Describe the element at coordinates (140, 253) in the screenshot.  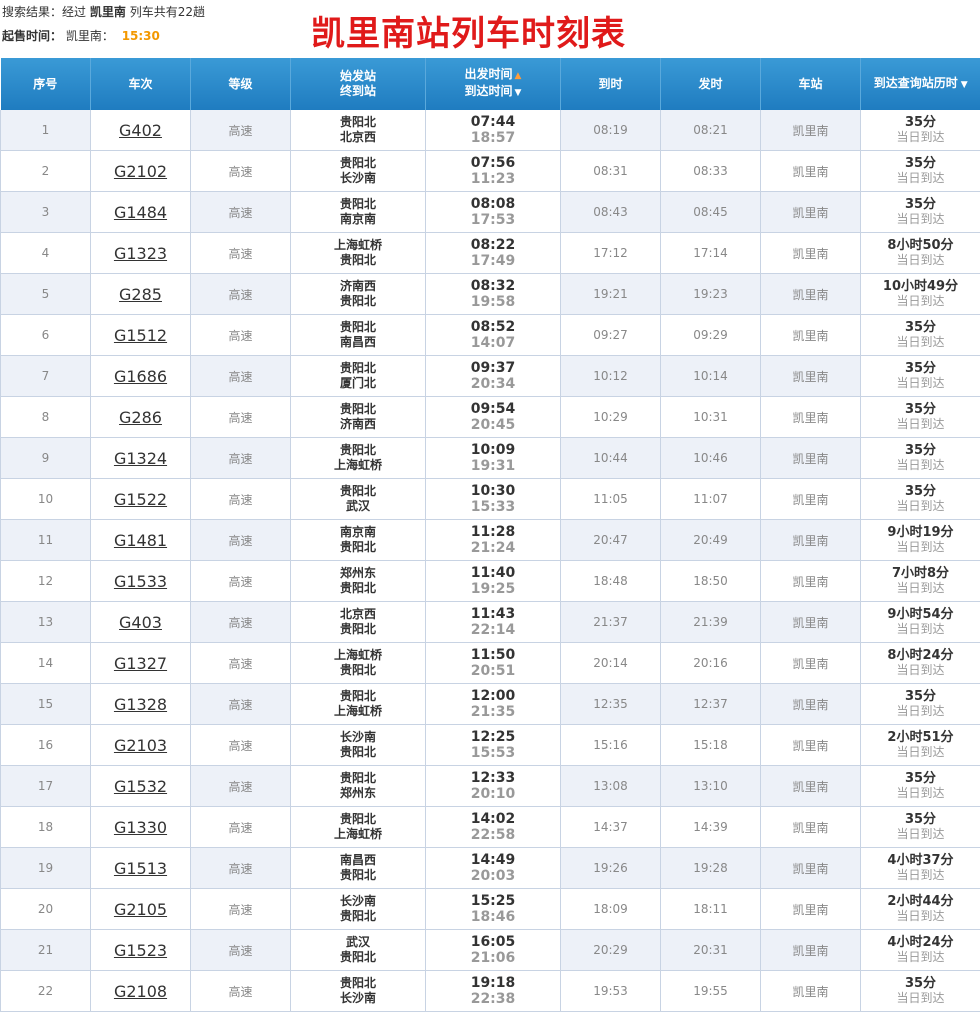
I see `train-link: G1323` at that location.